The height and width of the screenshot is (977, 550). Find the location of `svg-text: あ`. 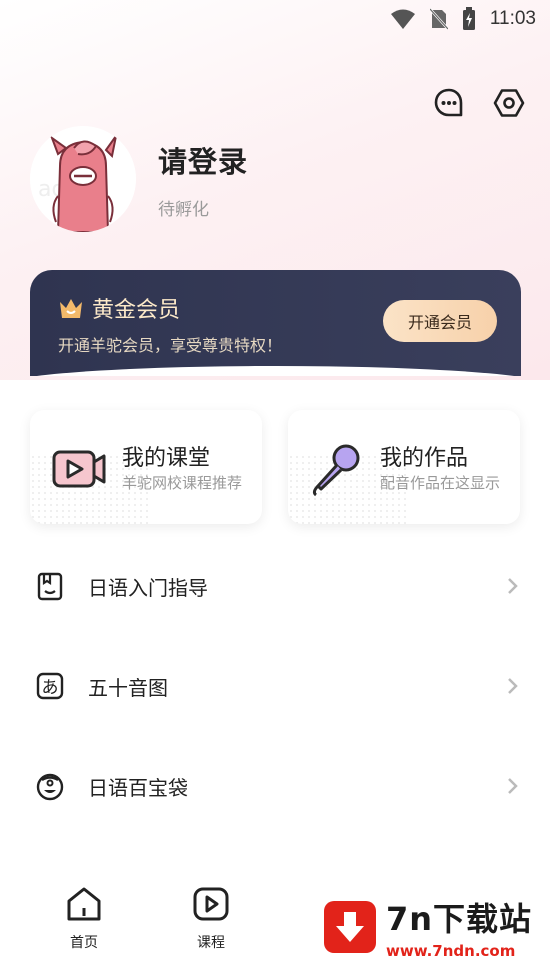

svg-text: あ is located at coordinates (50, 688).